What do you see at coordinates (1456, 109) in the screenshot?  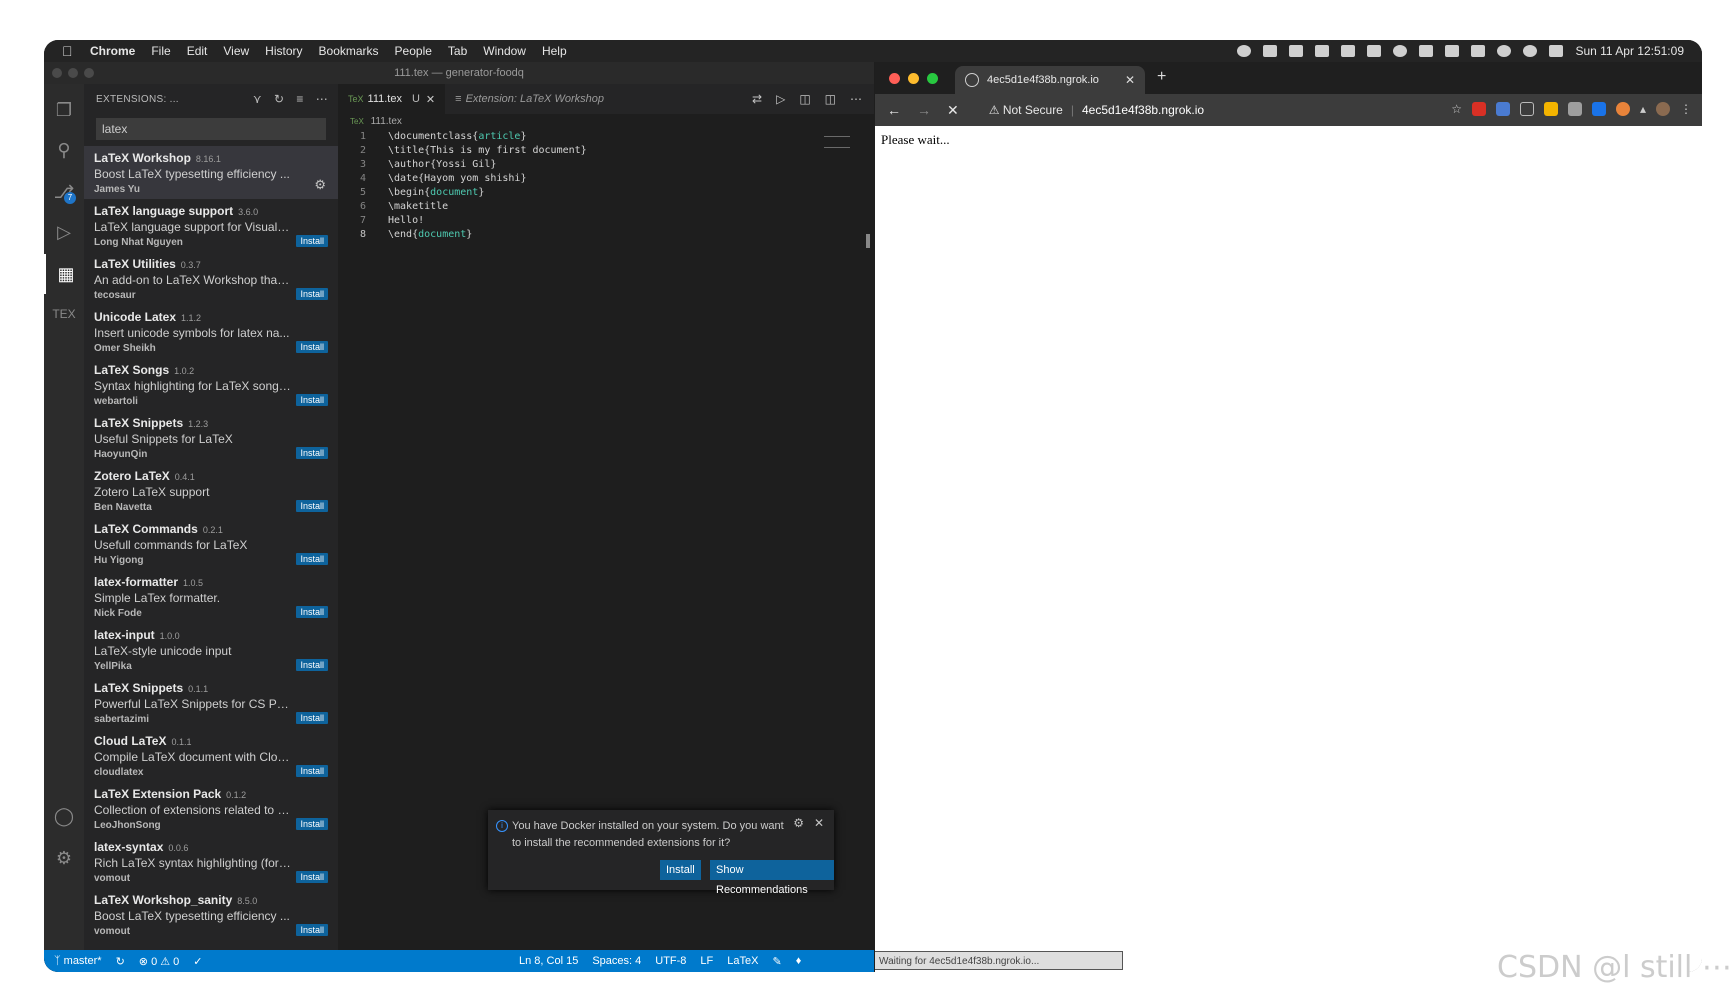 I see `bookmark-star-icon: ☆` at bounding box center [1456, 109].